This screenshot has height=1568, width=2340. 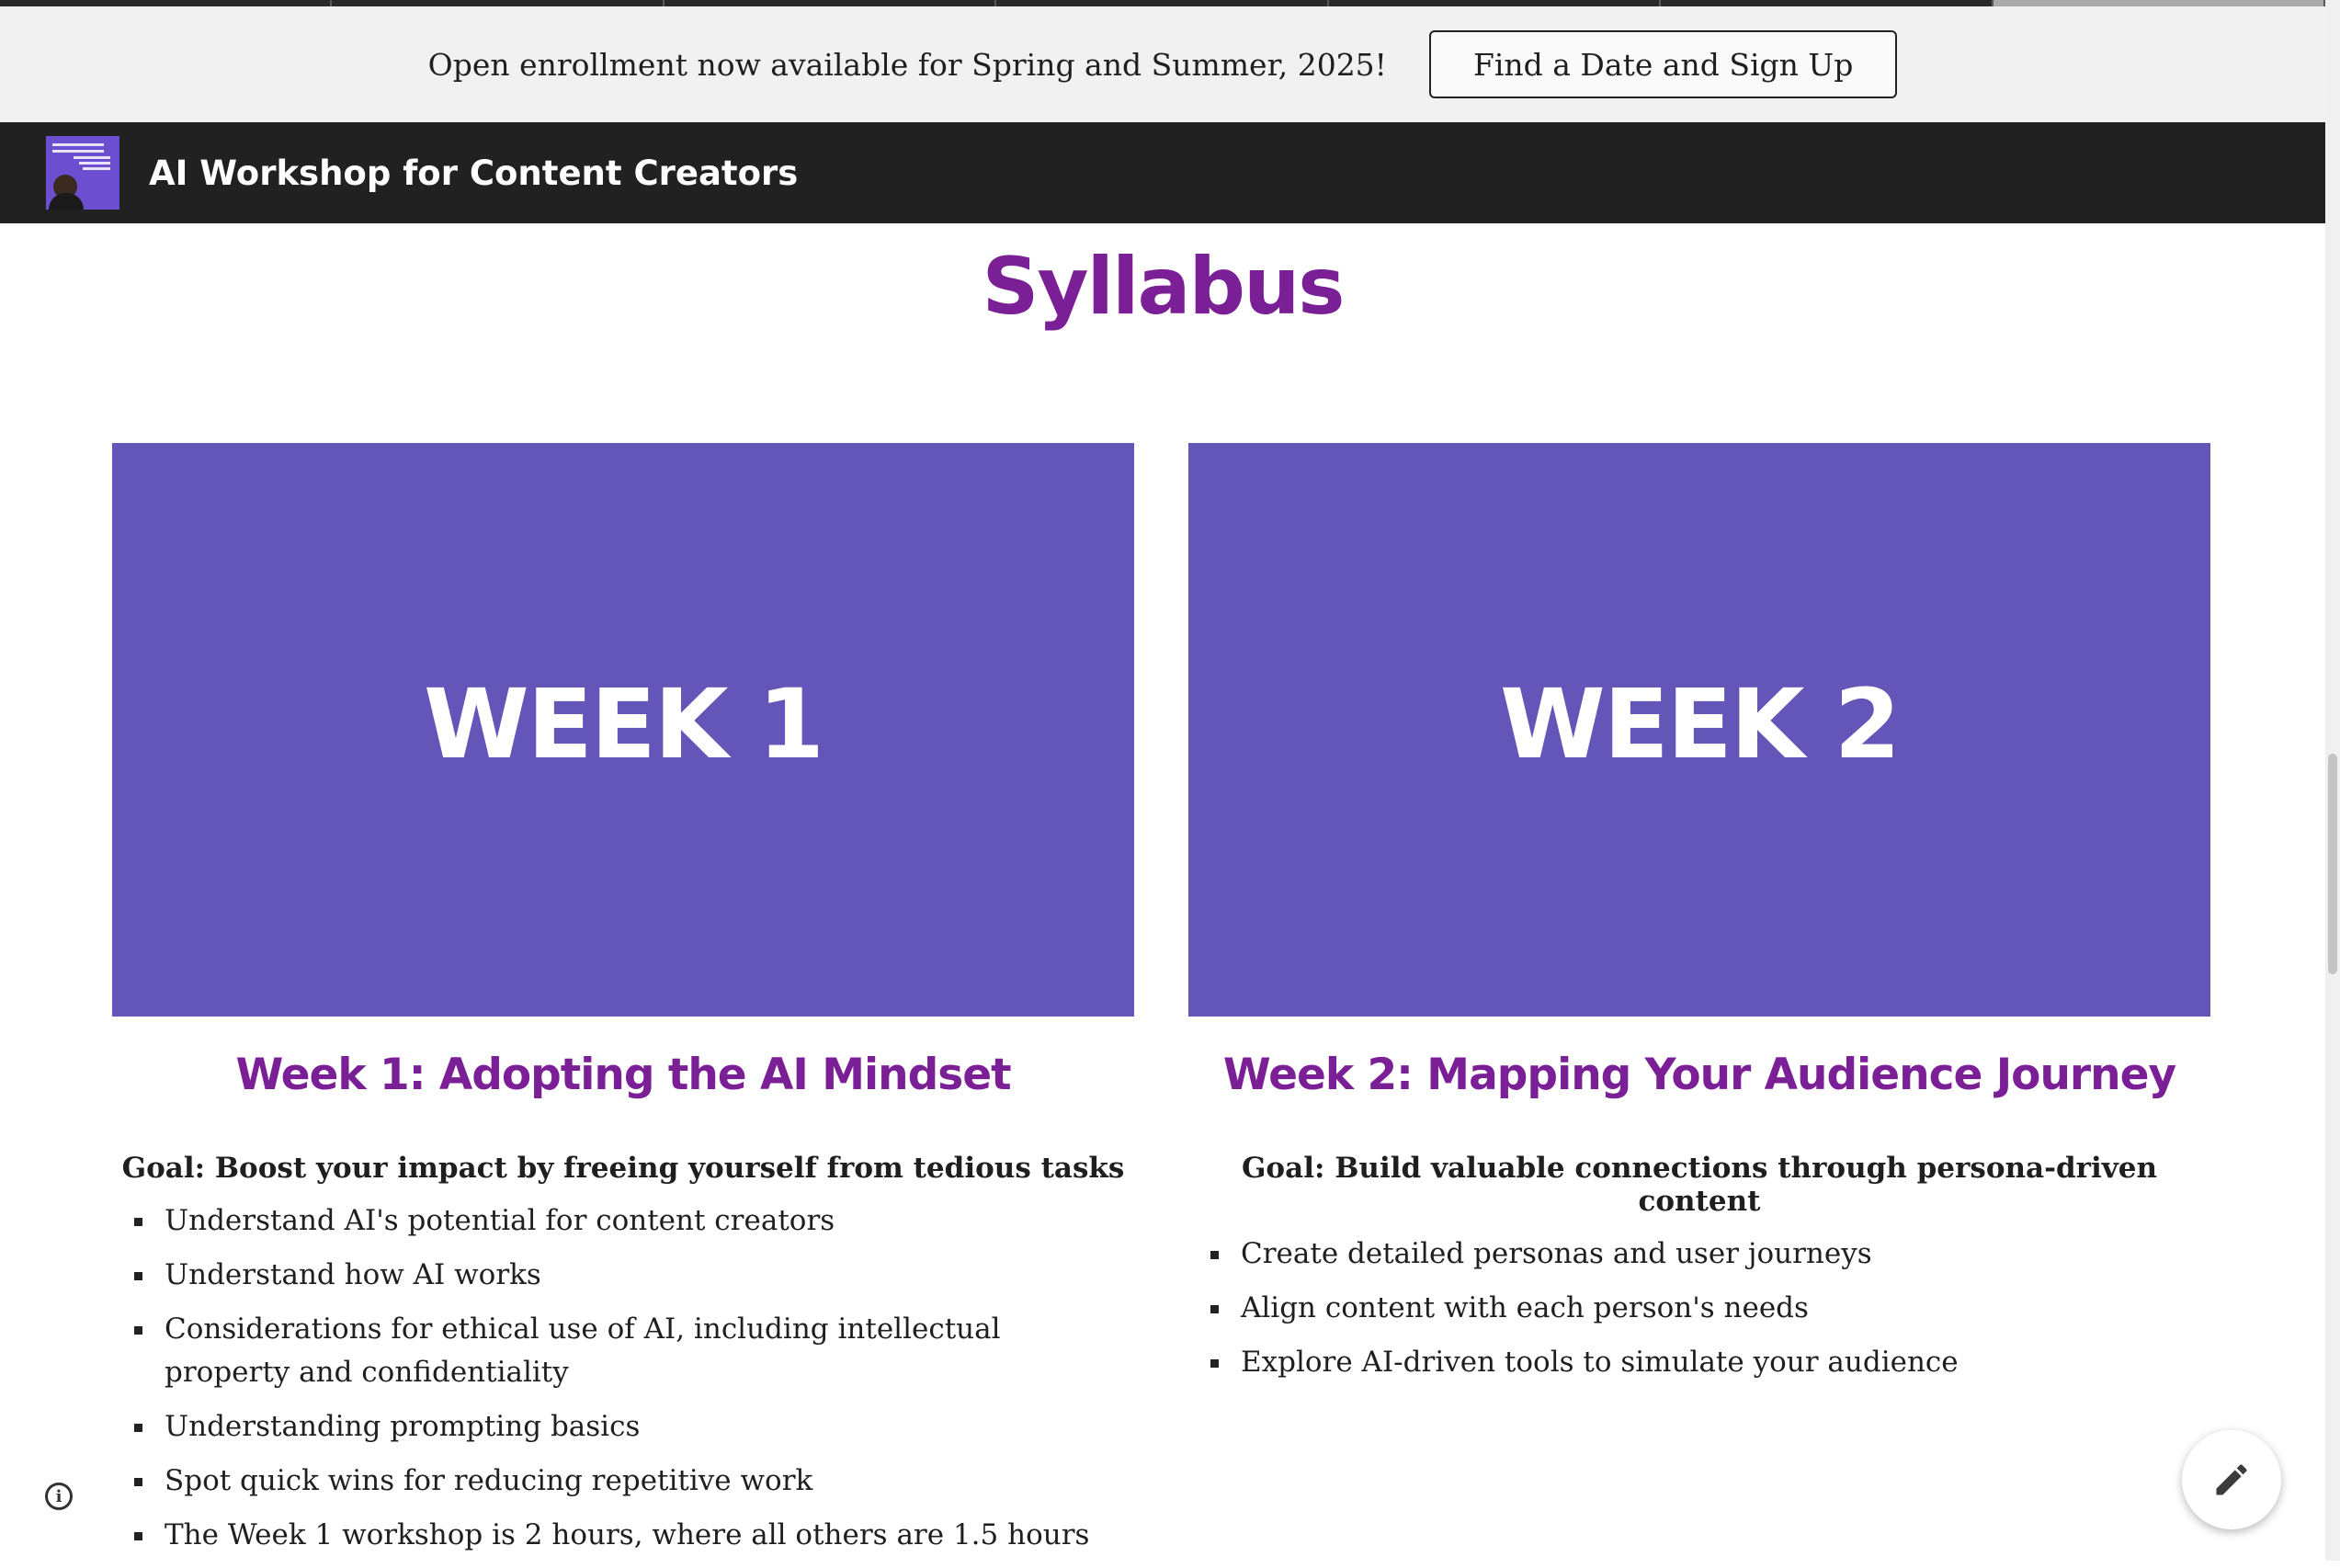 I want to click on site-header: AI Workshop for Content Creators, so click(x=1162, y=172).